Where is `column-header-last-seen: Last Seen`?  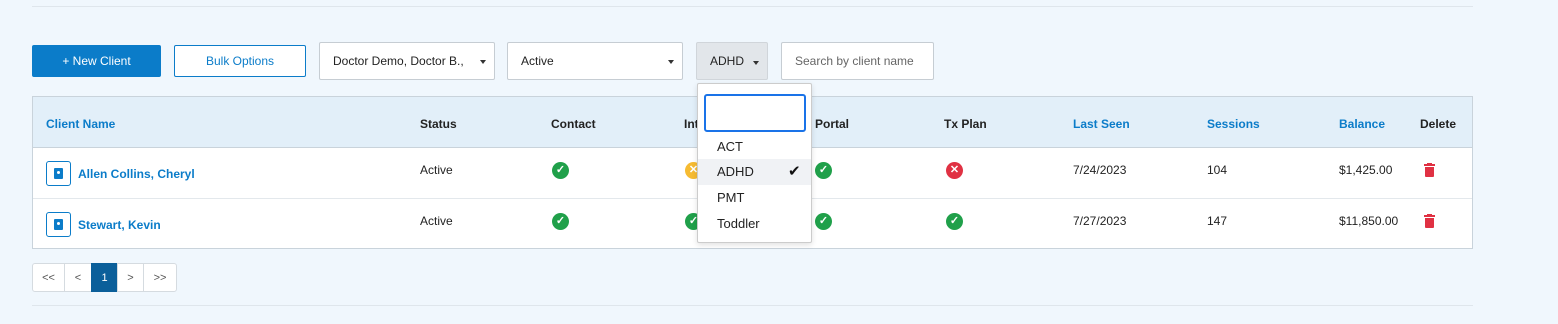
column-header-last-seen: Last Seen is located at coordinates (1101, 124).